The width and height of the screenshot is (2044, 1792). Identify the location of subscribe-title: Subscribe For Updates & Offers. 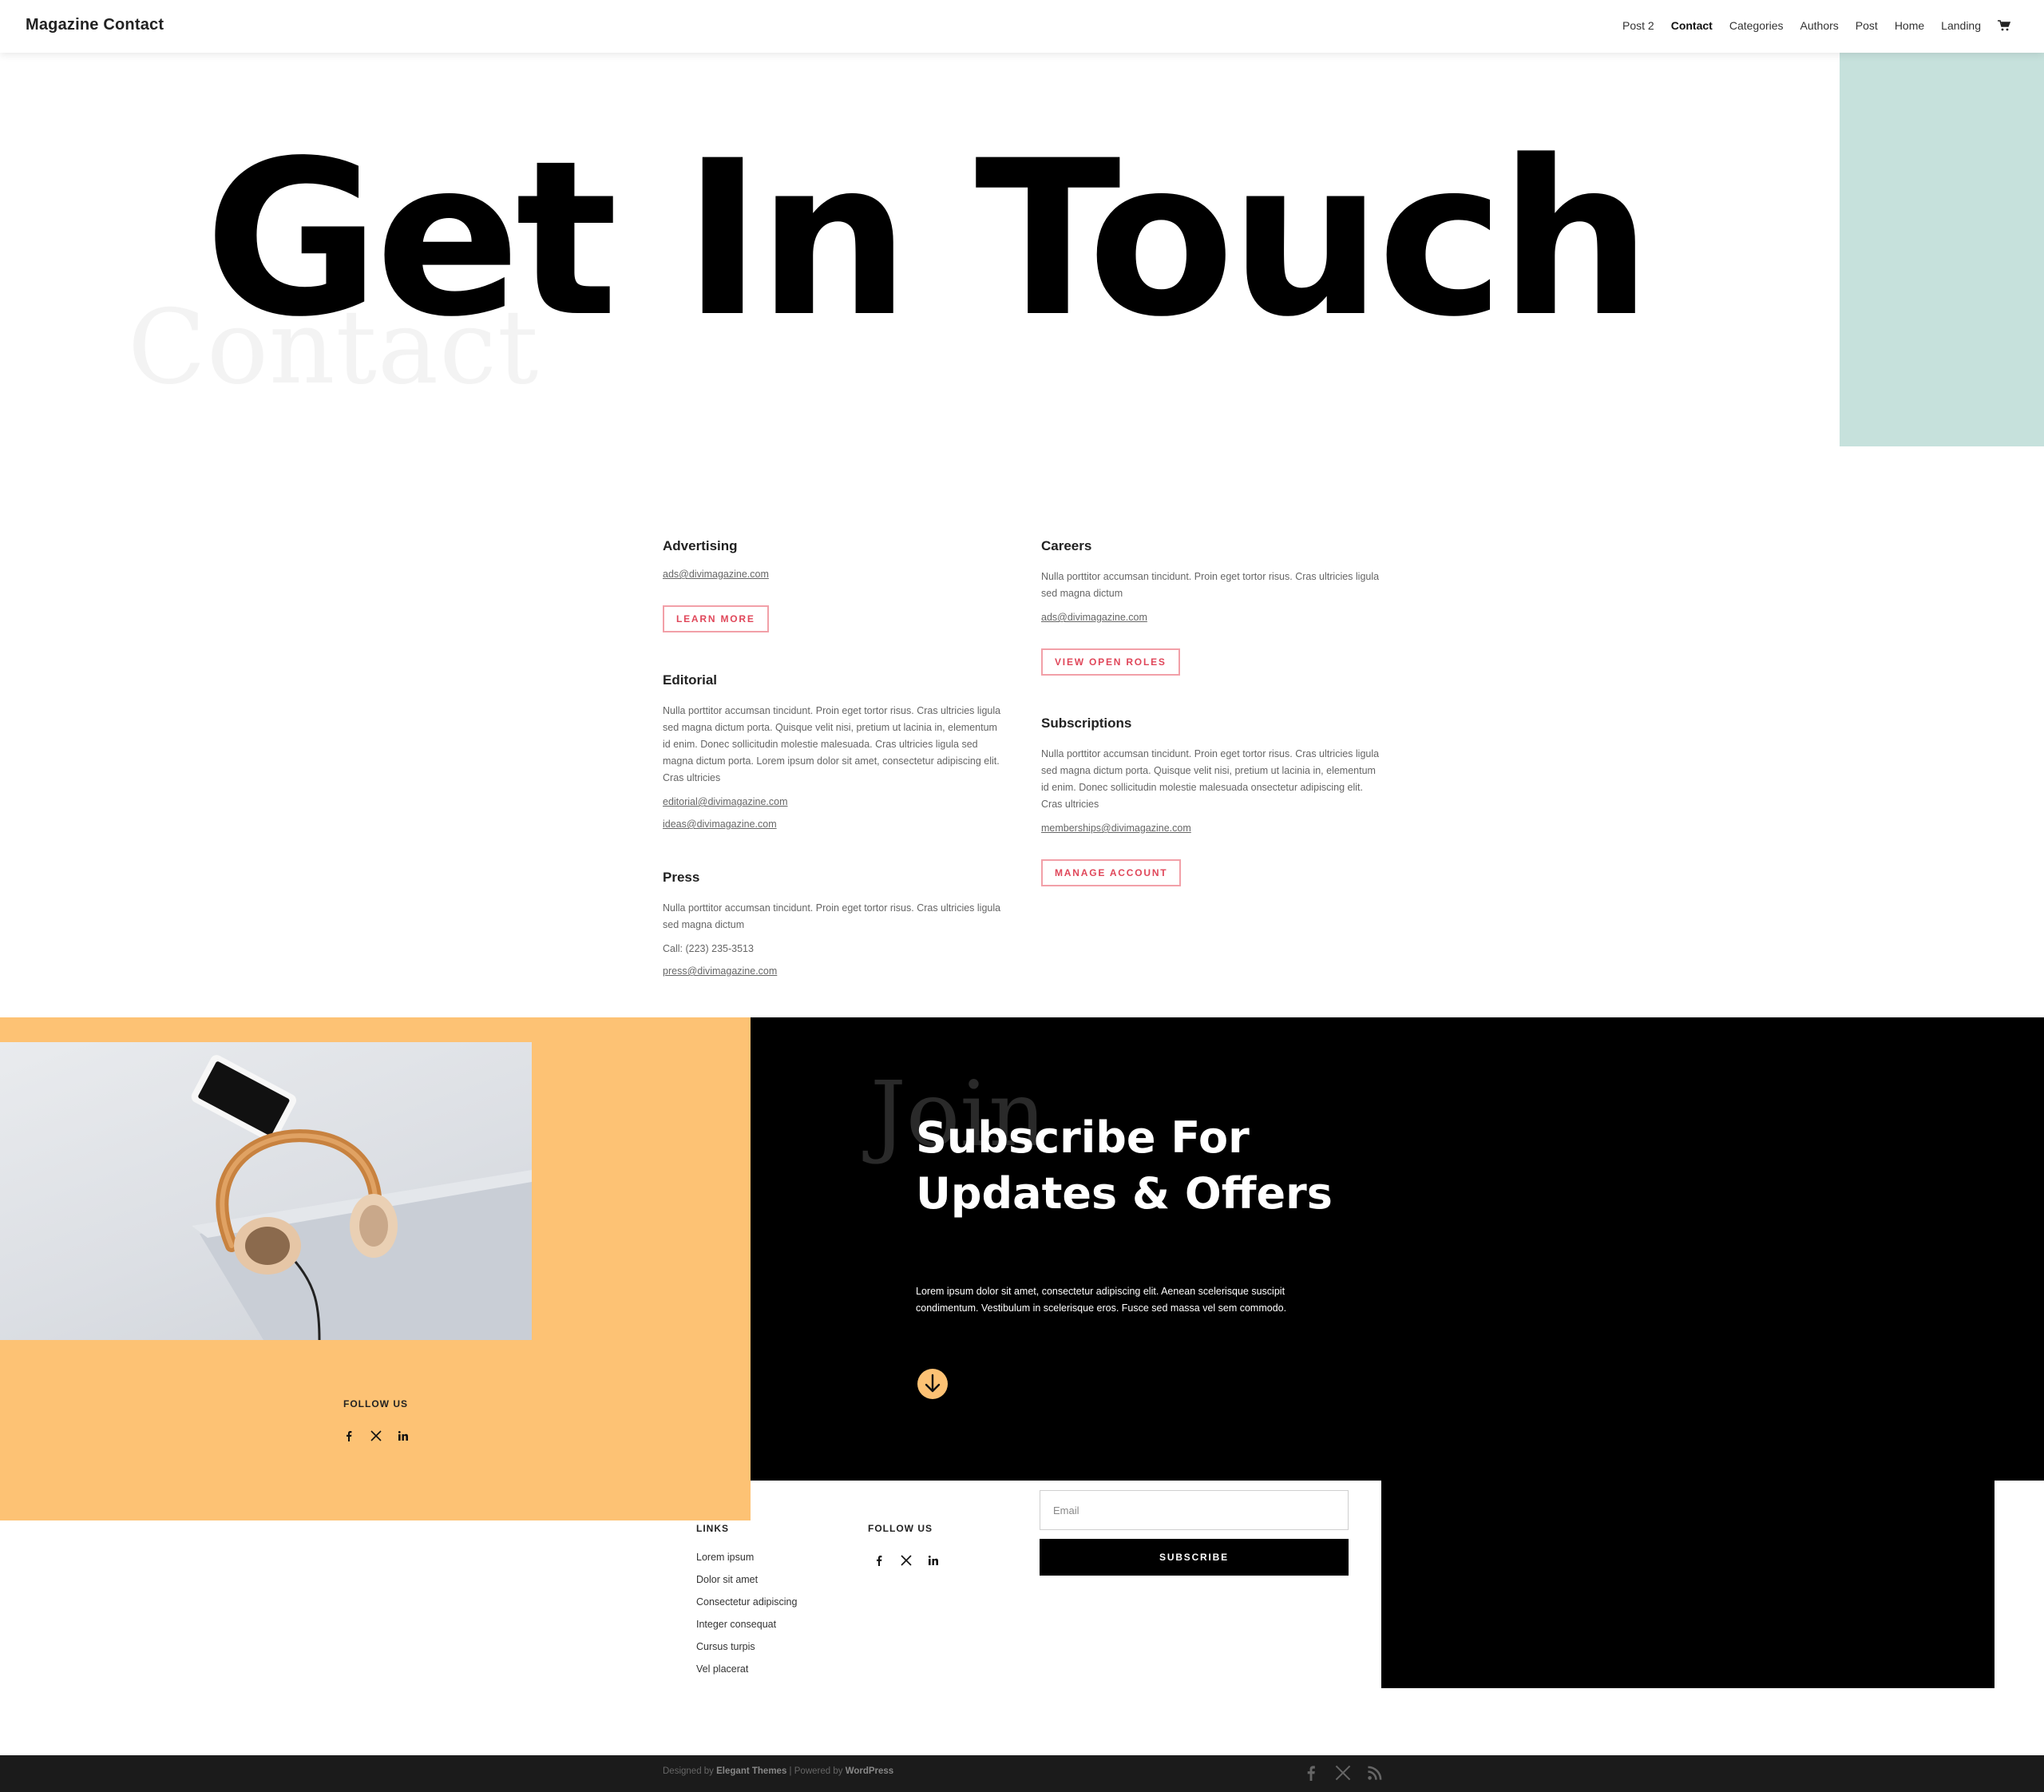
(1124, 1165).